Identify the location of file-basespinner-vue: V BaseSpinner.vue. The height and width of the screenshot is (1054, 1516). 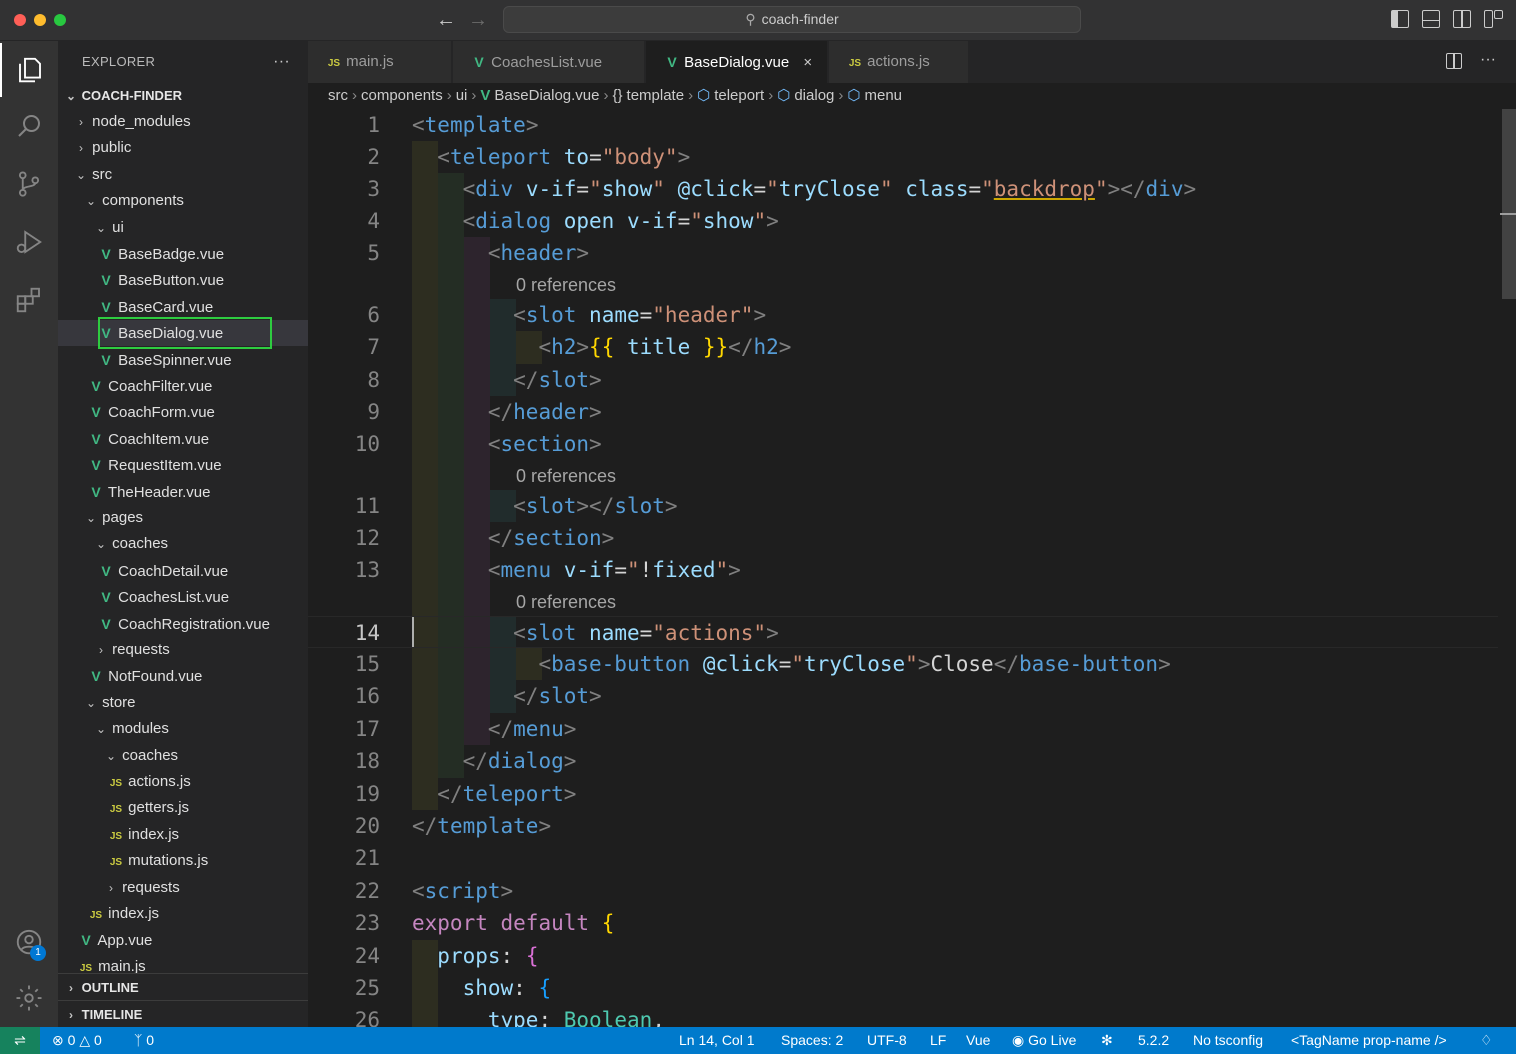
(183, 360).